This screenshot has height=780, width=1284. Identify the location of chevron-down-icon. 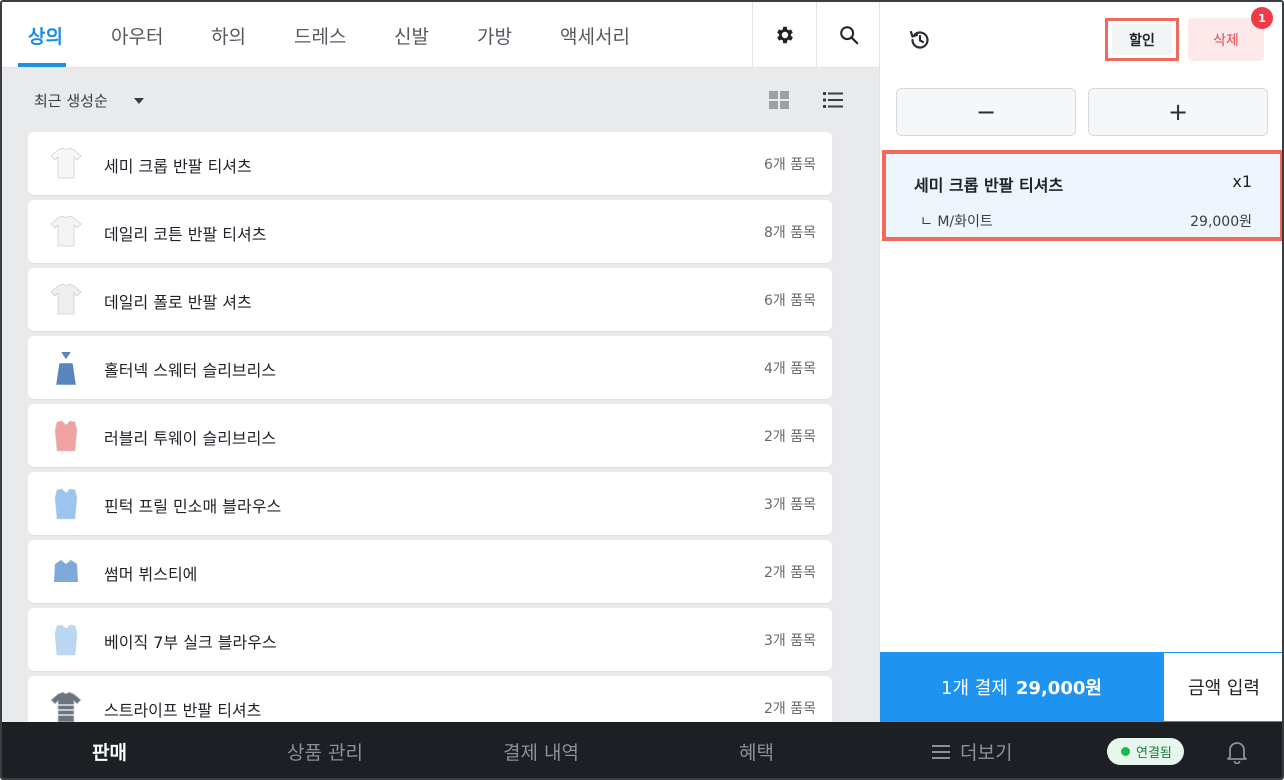
(138, 100).